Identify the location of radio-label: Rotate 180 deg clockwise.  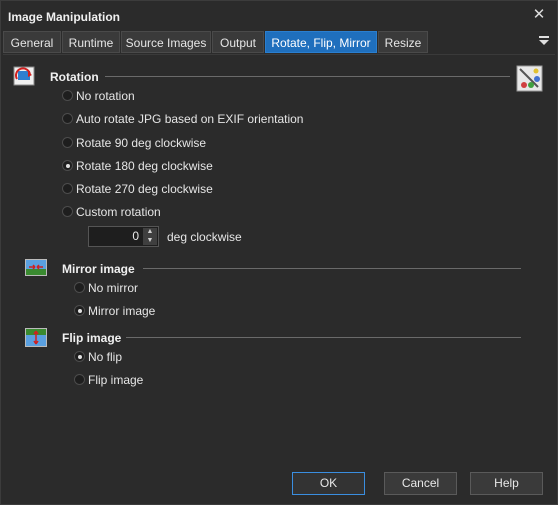
(144, 166).